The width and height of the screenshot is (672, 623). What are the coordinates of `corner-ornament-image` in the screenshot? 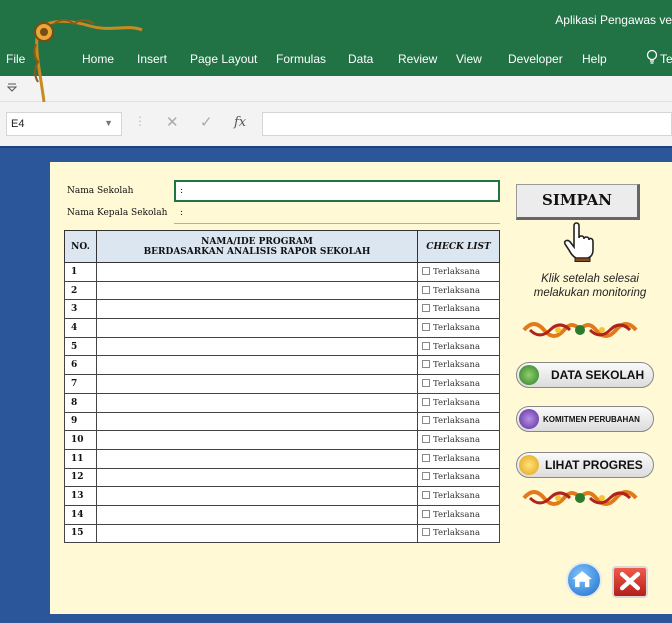 It's located at (88, 61).